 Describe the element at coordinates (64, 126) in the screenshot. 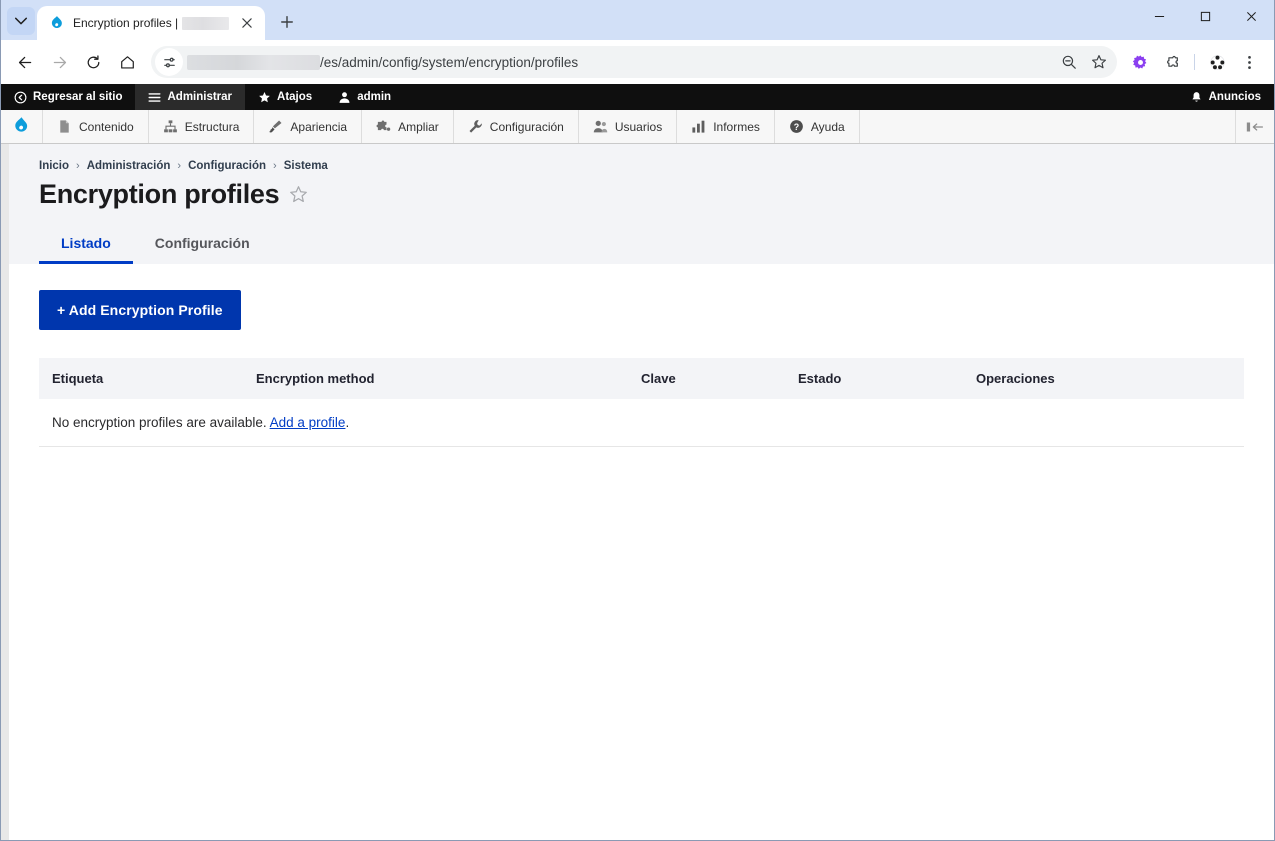

I see `file-icon` at that location.